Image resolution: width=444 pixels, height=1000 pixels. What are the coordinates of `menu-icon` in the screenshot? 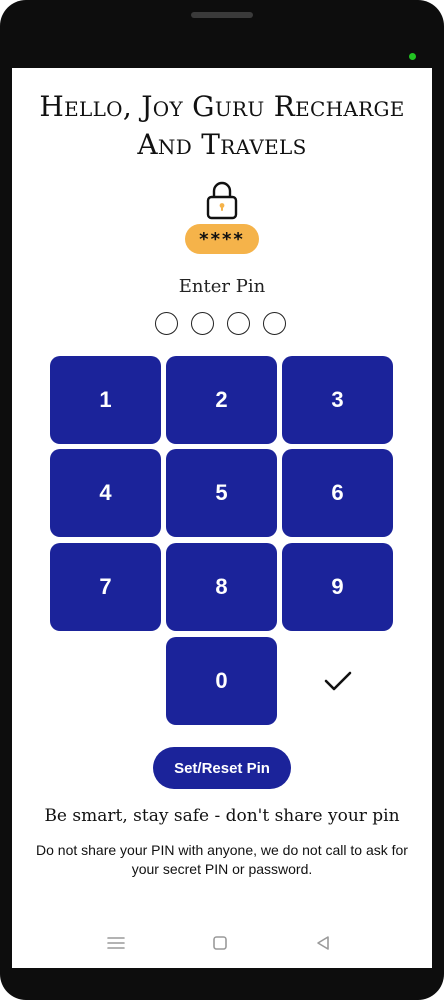 It's located at (116, 943).